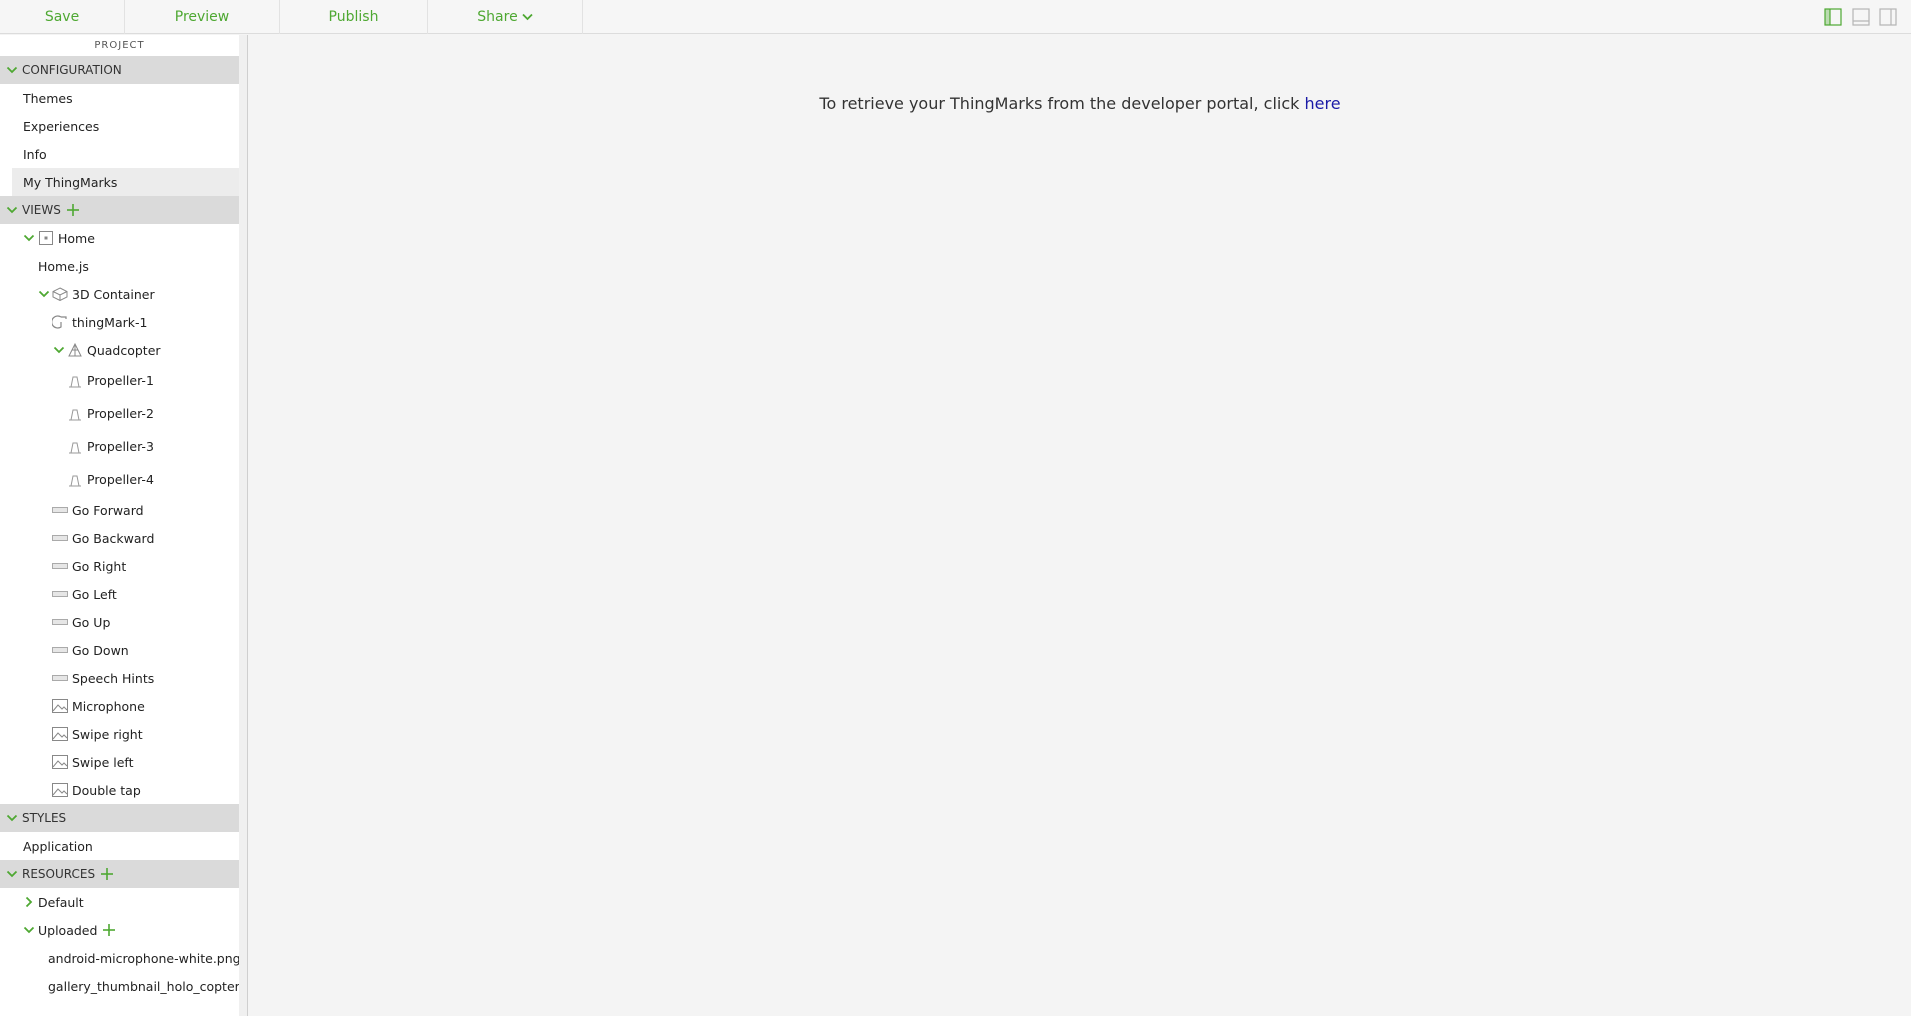  I want to click on save-label: Save, so click(62, 17).